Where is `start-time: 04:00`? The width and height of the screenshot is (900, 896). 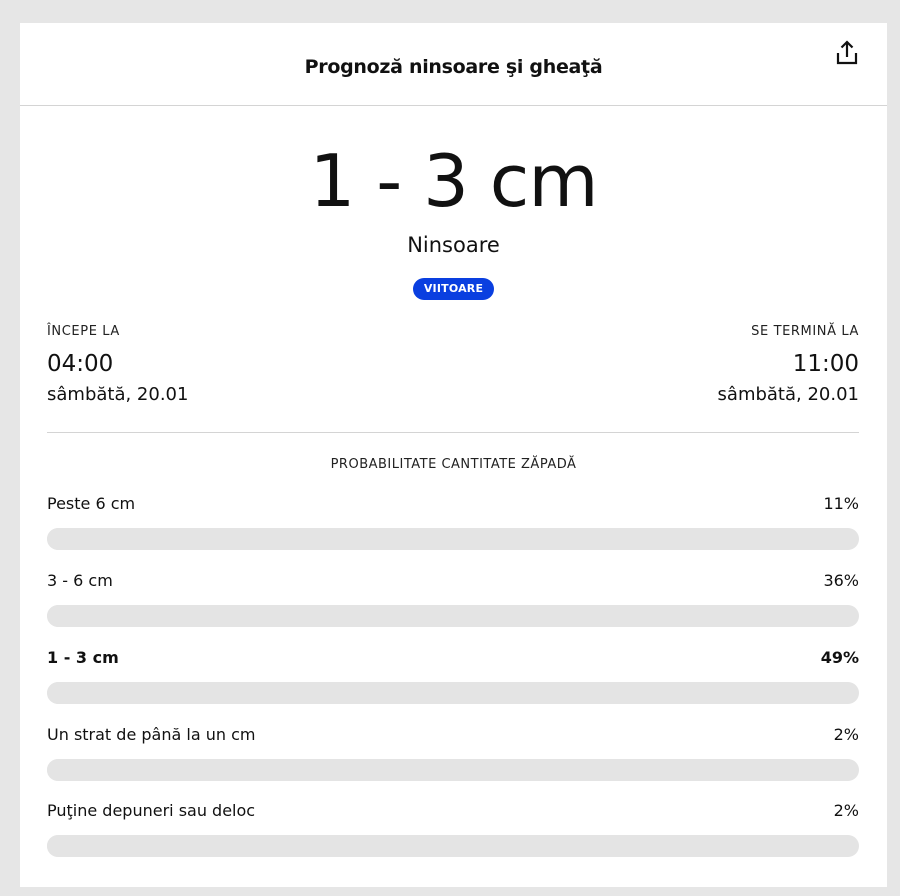 start-time: 04:00 is located at coordinates (80, 364).